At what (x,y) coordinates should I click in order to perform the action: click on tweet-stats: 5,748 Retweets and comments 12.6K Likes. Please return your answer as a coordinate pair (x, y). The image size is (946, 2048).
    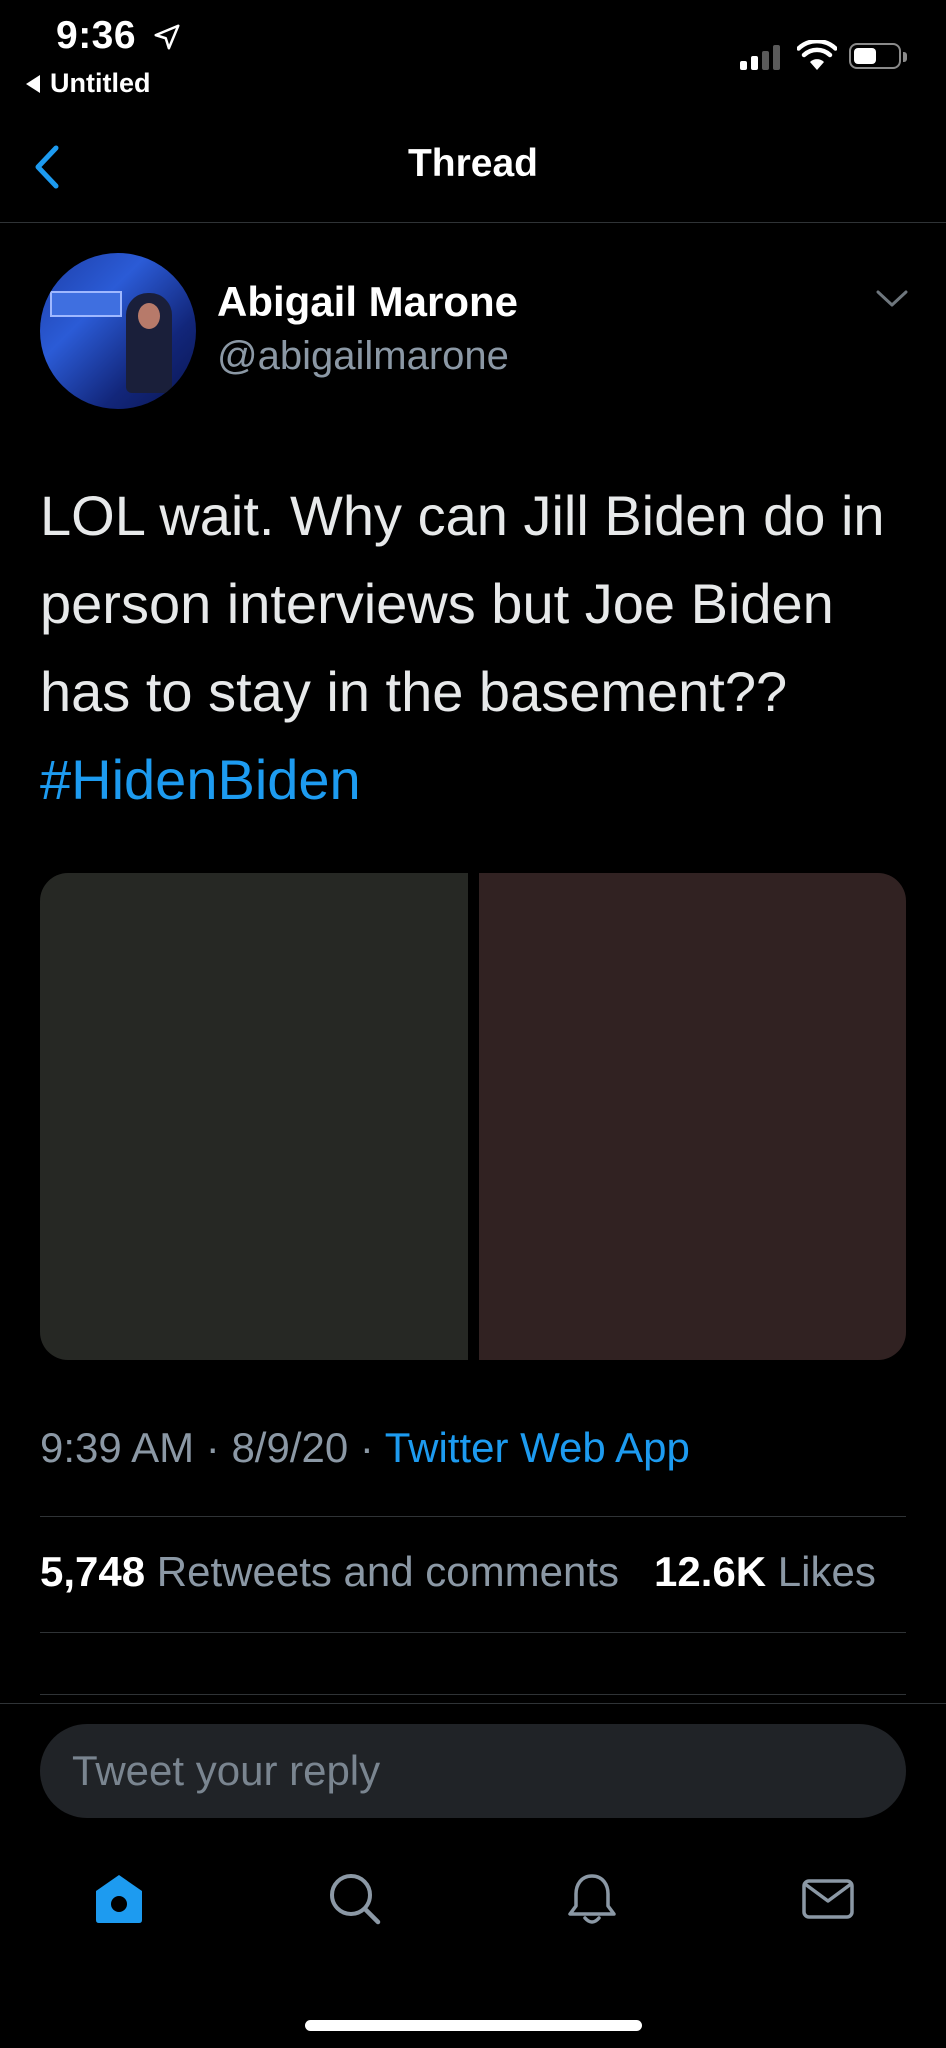
    Looking at the image, I should click on (458, 1572).